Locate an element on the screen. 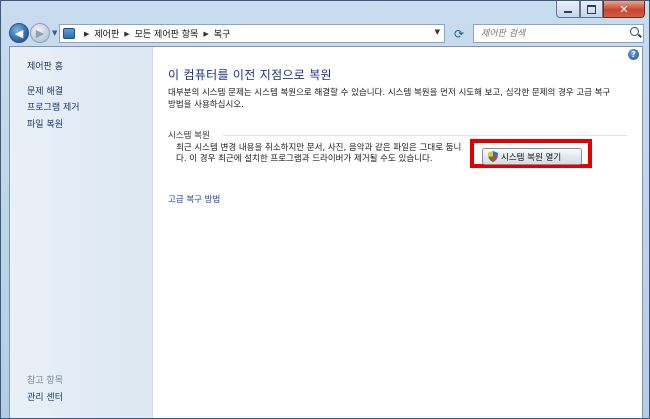 The image size is (650, 419). close-icon: ✕ is located at coordinates (624, 9).